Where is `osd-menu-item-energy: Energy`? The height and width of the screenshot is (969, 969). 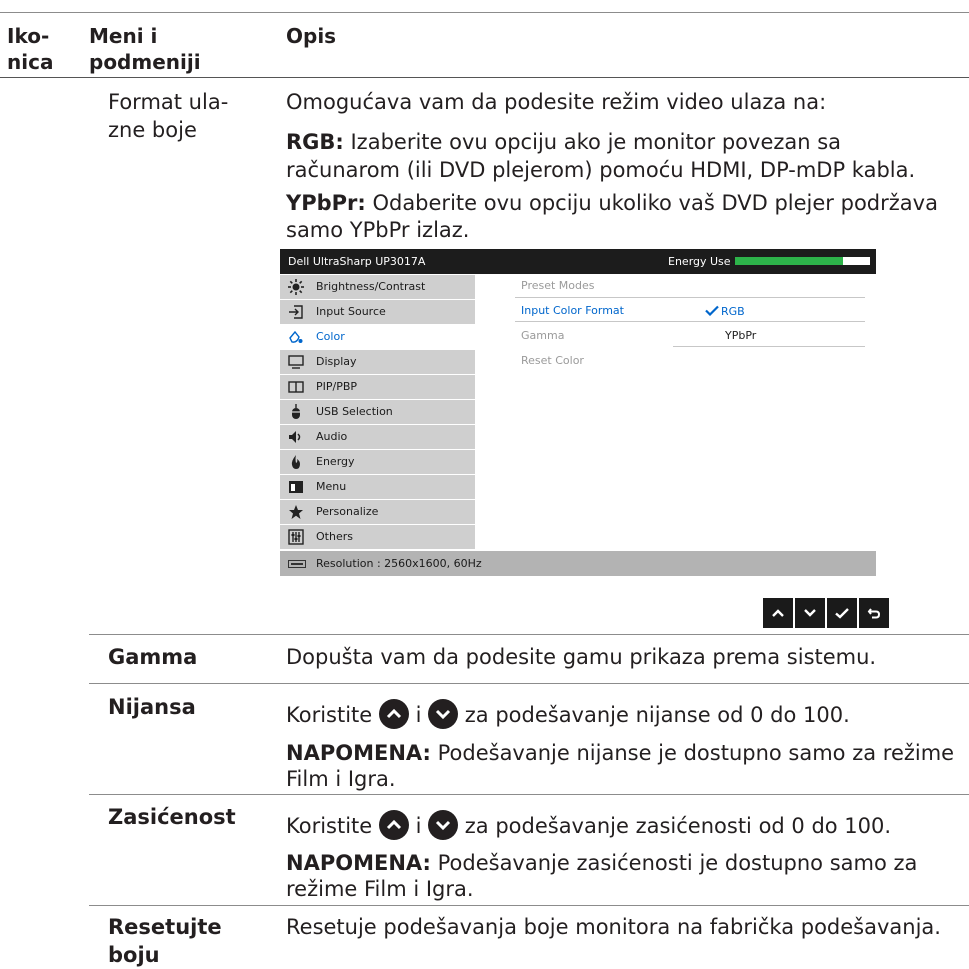 osd-menu-item-energy: Energy is located at coordinates (377, 462).